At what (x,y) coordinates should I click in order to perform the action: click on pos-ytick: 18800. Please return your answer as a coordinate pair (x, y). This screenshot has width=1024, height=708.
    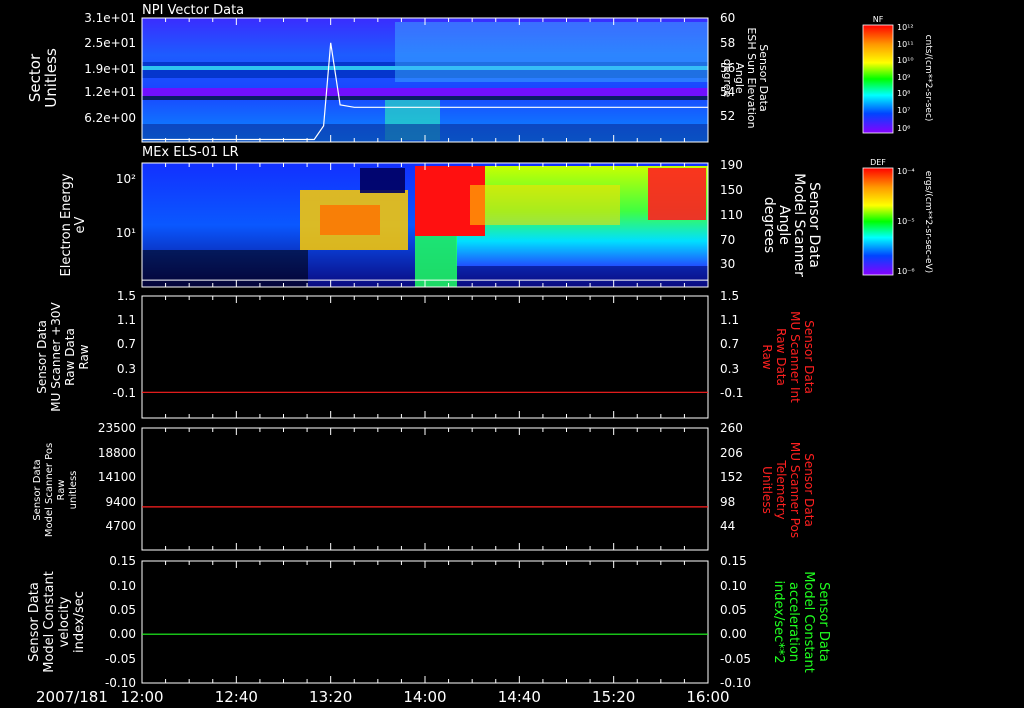
    Looking at the image, I should click on (117, 453).